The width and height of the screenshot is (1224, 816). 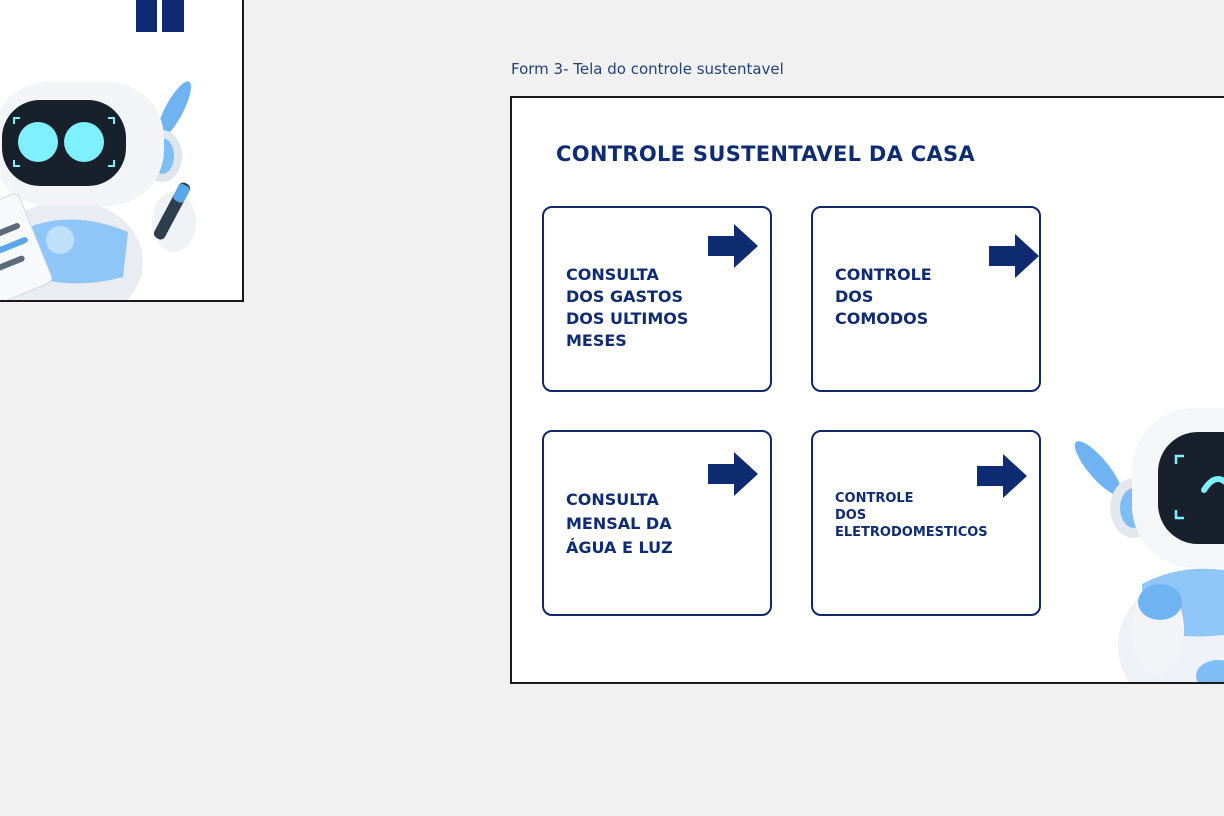 What do you see at coordinates (160, 16) in the screenshot?
I see `pause-icon` at bounding box center [160, 16].